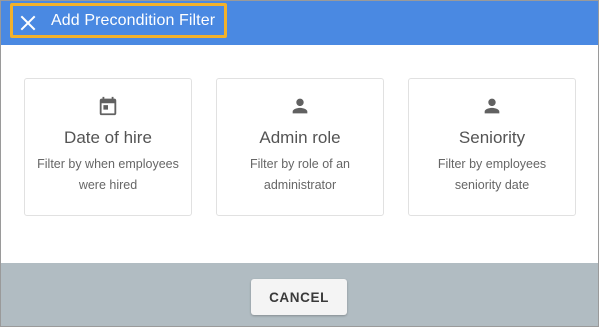 The width and height of the screenshot is (601, 329). I want to click on close-icon, so click(28, 23).